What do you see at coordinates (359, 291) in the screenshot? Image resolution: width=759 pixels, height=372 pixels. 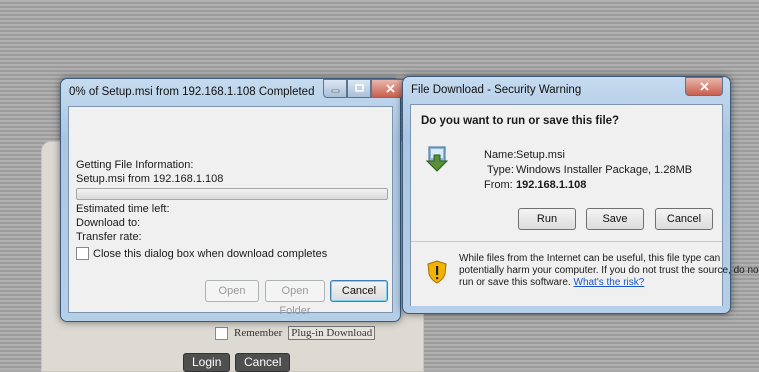 I see `download-cancel-button: Cancel` at bounding box center [359, 291].